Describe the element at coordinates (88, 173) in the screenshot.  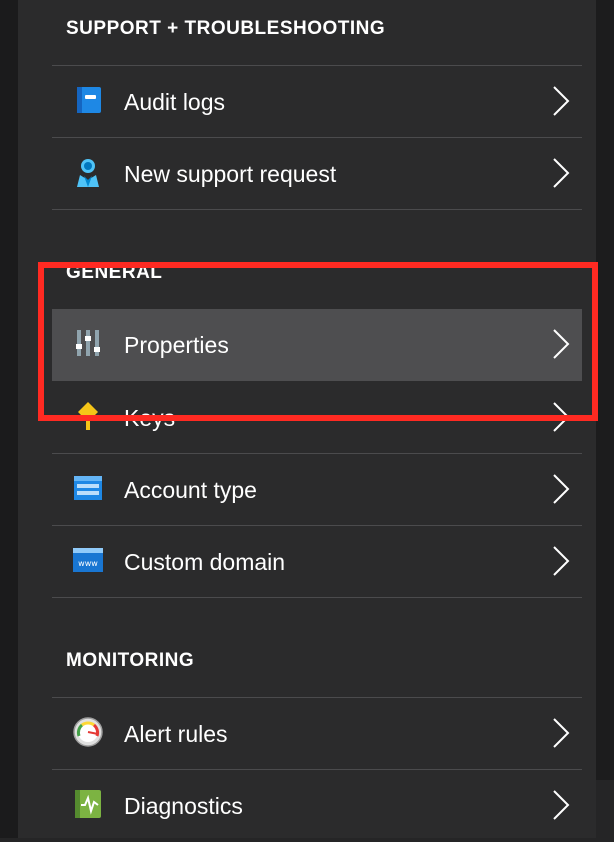
I see `support-person-icon` at that location.